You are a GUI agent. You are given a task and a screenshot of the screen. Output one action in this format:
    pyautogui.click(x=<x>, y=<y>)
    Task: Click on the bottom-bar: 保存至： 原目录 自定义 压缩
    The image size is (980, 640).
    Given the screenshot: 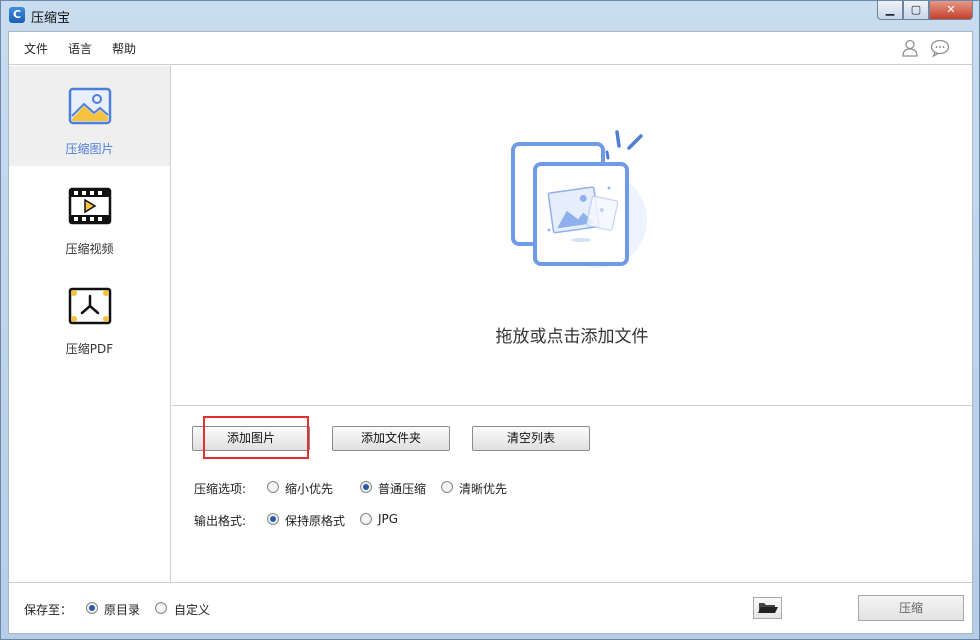 What is the action you would take?
    pyautogui.click(x=490, y=607)
    